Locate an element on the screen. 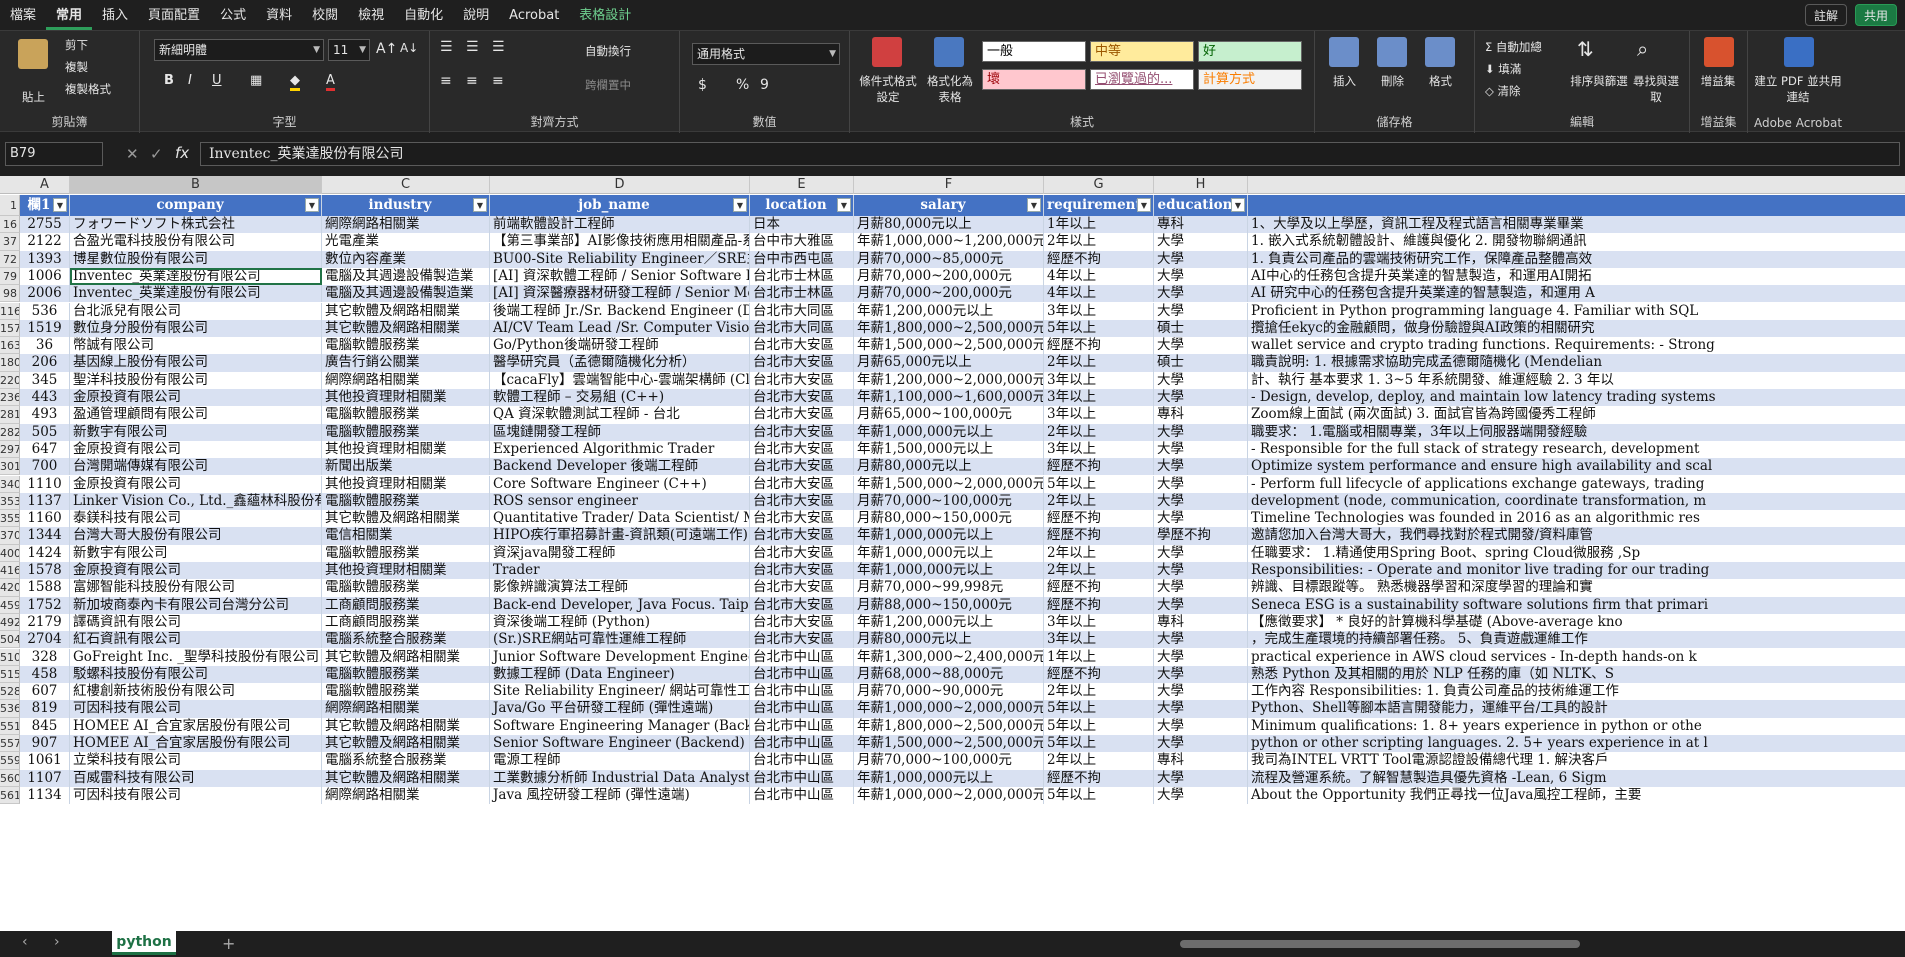  table-cell: 電腦及其週邊設備製造業 is located at coordinates (406, 276).